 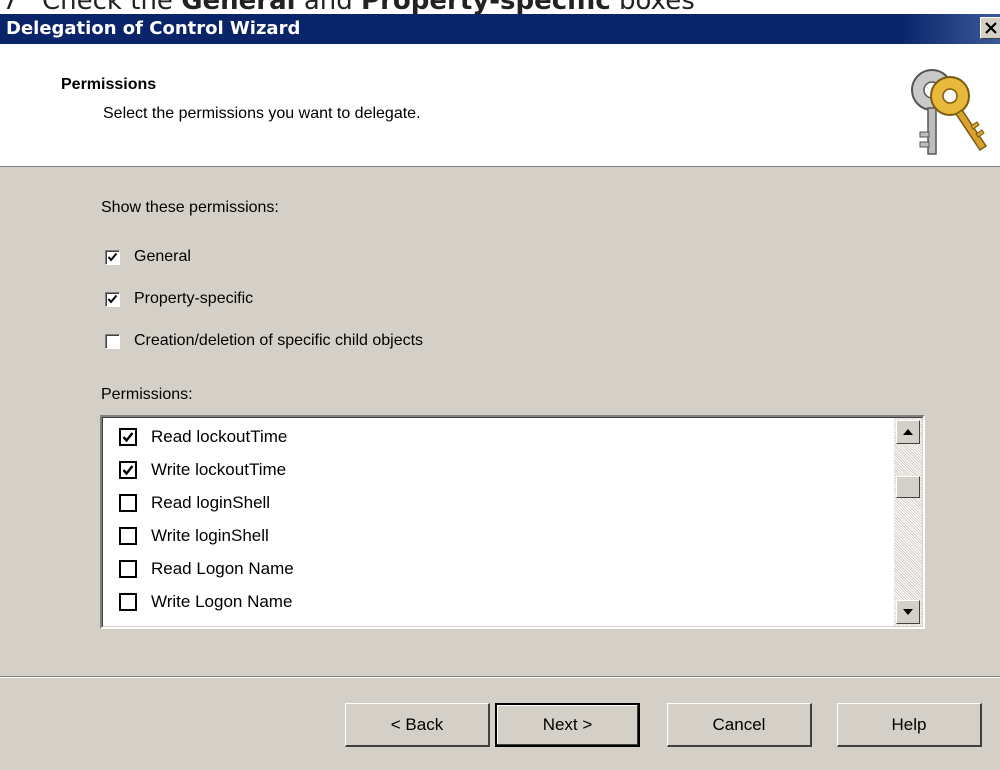 I want to click on vertical-scrollbar, so click(x=908, y=522).